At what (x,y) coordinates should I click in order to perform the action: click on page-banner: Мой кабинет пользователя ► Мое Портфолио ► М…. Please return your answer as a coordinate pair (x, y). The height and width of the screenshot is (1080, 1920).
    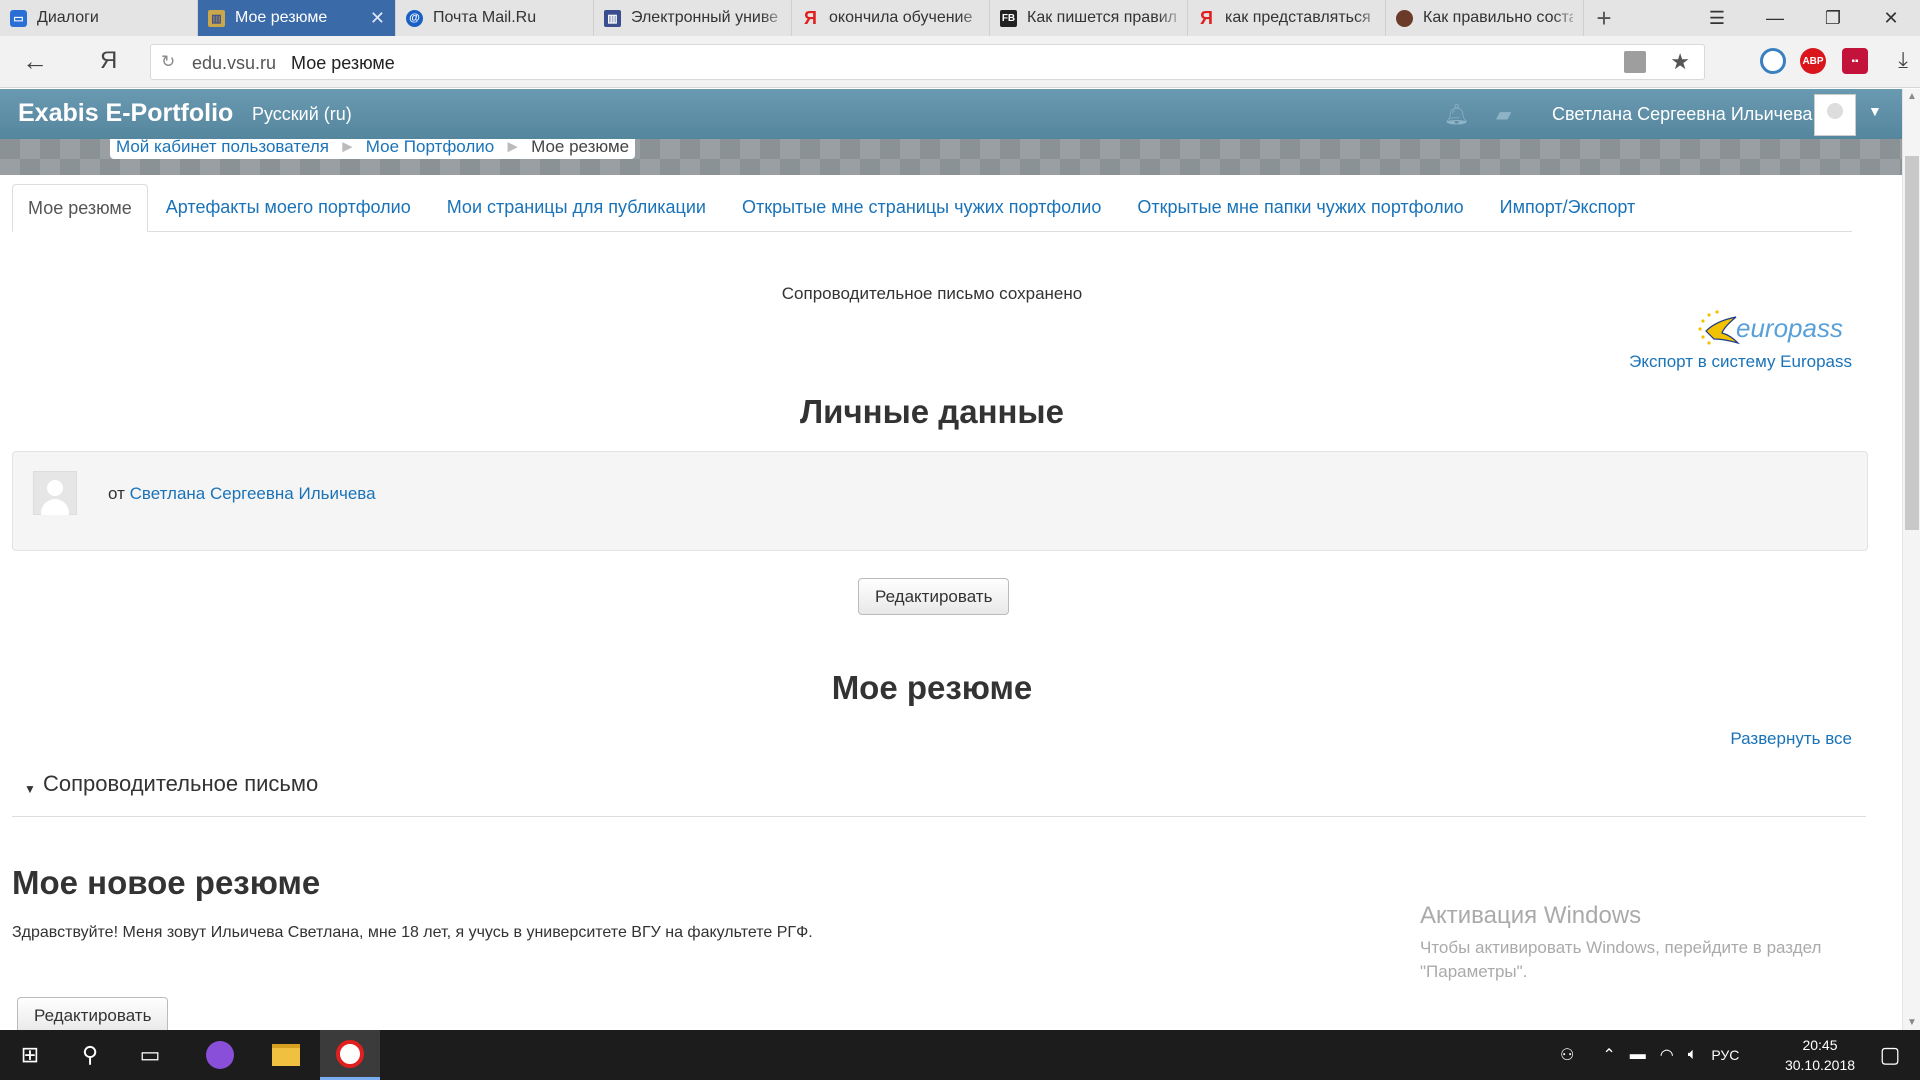
    Looking at the image, I should click on (951, 157).